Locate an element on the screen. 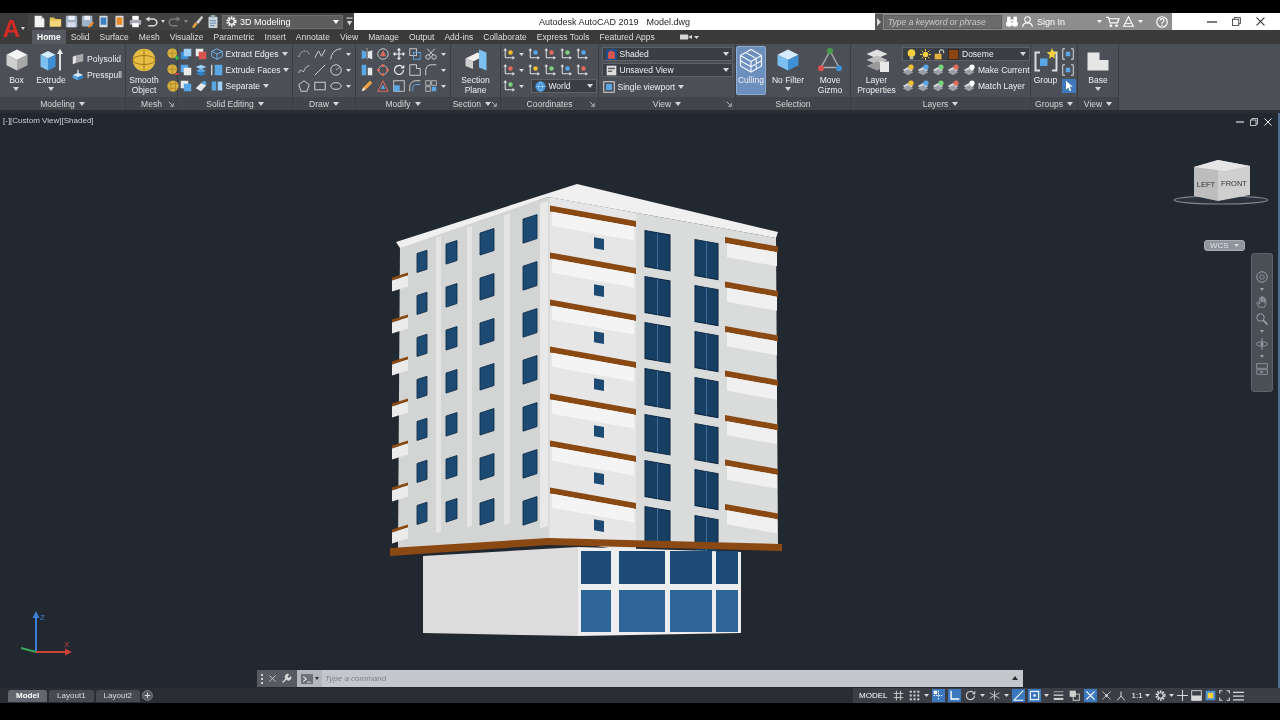 The width and height of the screenshot is (1280, 720). solid-edit-button: Extrude Faces is located at coordinates (250, 70).